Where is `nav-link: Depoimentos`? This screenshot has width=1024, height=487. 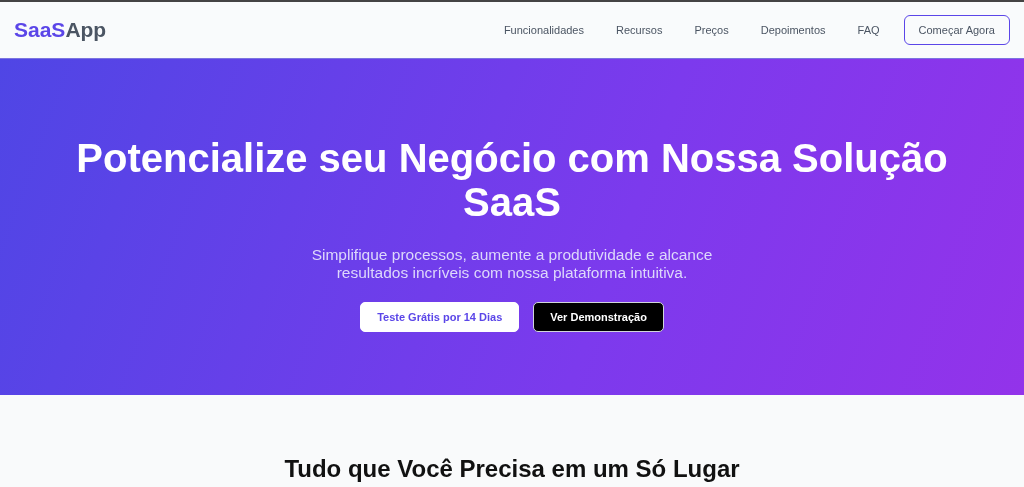 nav-link: Depoimentos is located at coordinates (793, 30).